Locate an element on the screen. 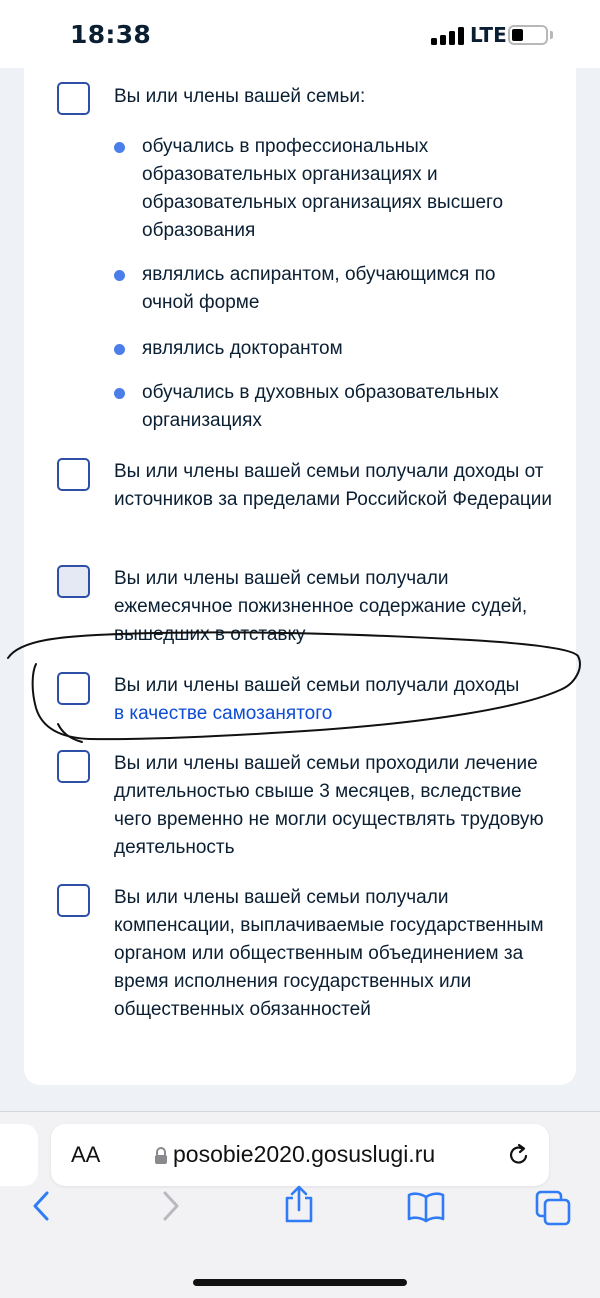 Image resolution: width=600 pixels, height=1298 pixels. item-label-self-employed-text: Вы или члены вашей семьи получали доходы is located at coordinates (317, 685).